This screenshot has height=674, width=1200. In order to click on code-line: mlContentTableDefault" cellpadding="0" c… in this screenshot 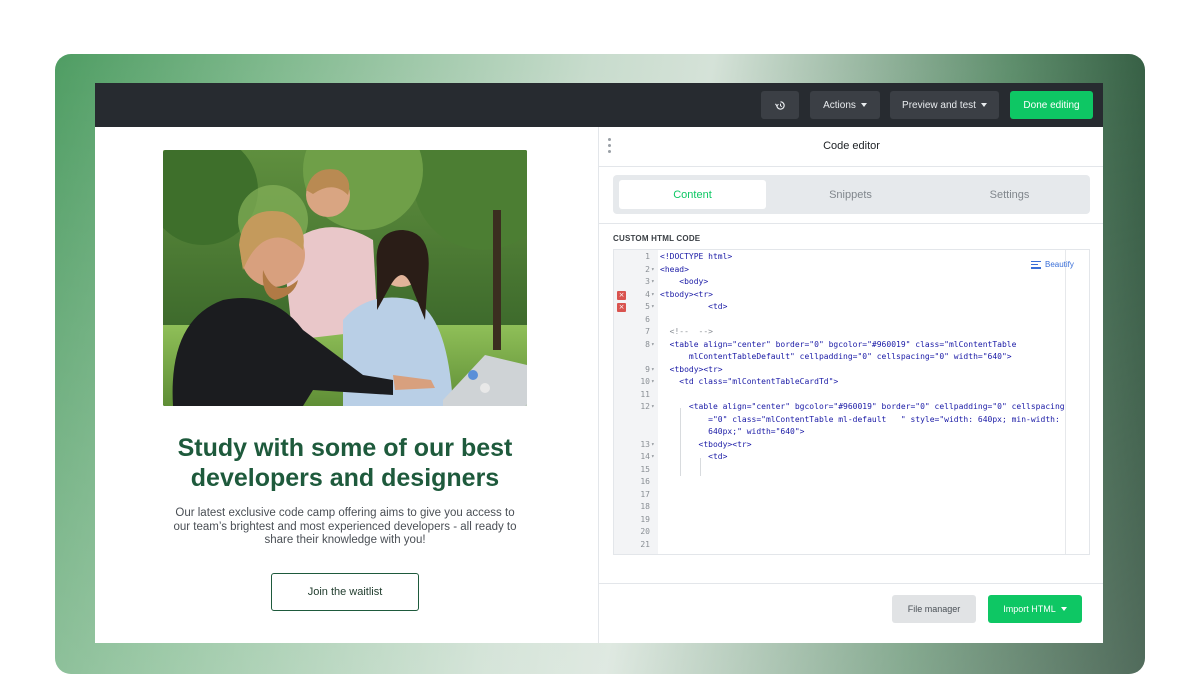, I will do `click(839, 357)`.